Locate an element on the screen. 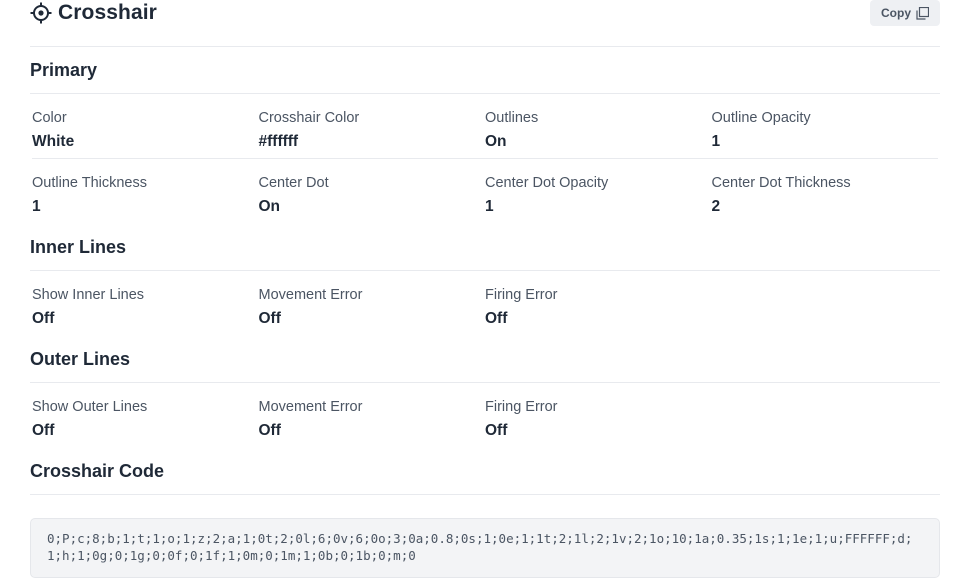 The height and width of the screenshot is (588, 970). setting-item: Outline Thickness 1 is located at coordinates (145, 191).